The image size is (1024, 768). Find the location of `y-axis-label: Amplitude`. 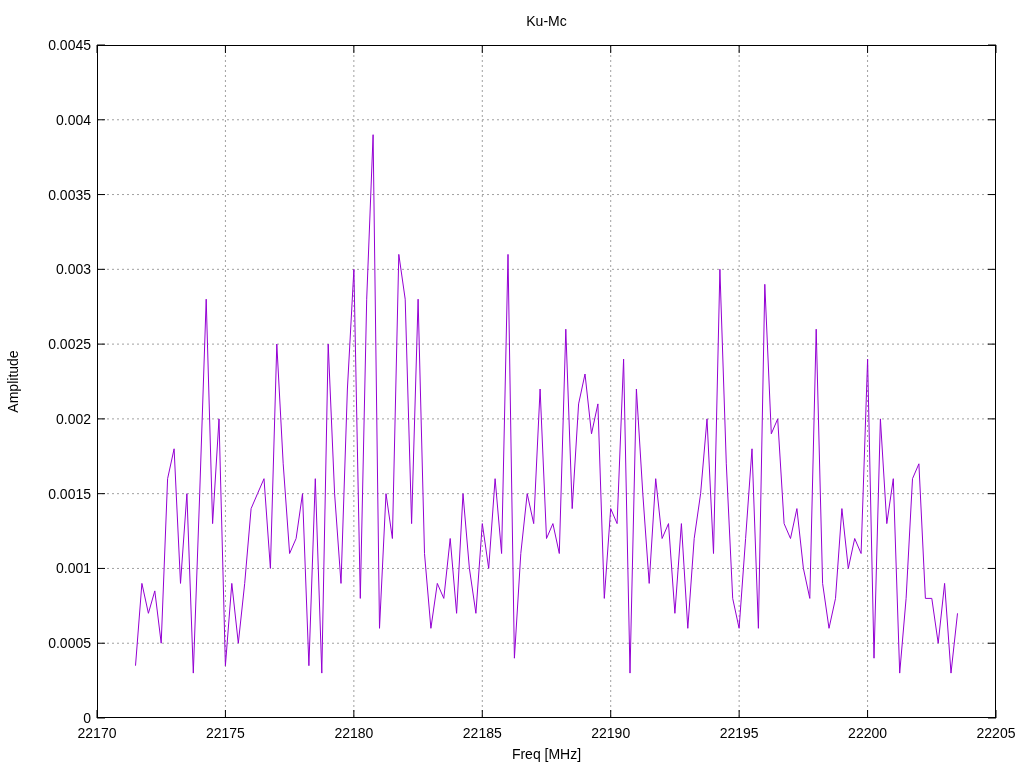

y-axis-label: Amplitude is located at coordinates (13, 381).